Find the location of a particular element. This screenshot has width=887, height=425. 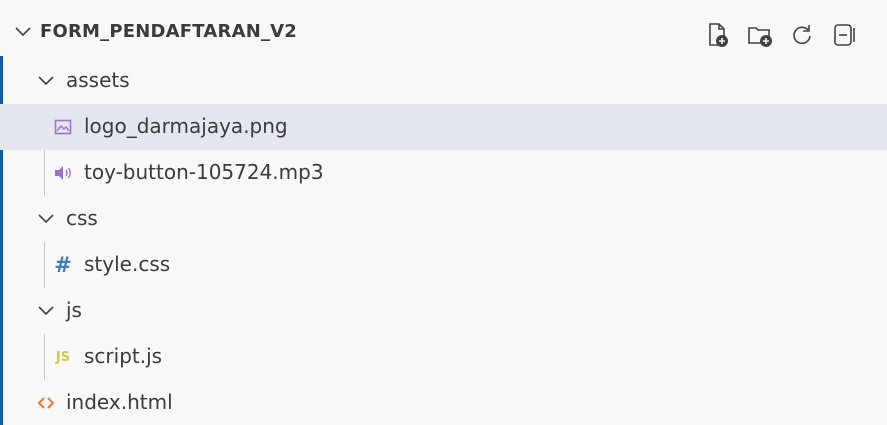

html-angle-icon is located at coordinates (46, 403).